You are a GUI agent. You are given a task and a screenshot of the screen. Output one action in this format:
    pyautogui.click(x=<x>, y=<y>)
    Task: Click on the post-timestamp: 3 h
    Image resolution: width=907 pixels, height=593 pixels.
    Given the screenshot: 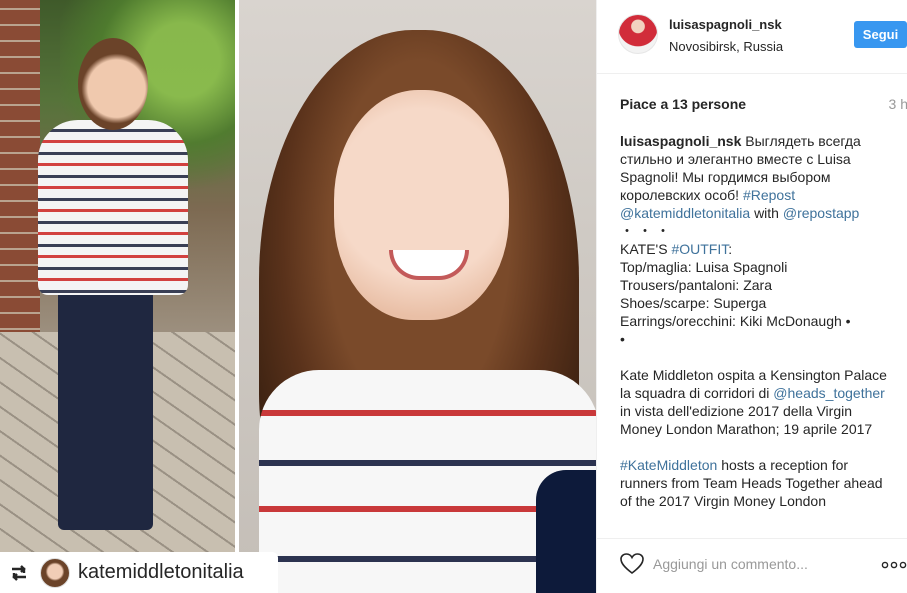 What is the action you would take?
    pyautogui.click(x=898, y=104)
    